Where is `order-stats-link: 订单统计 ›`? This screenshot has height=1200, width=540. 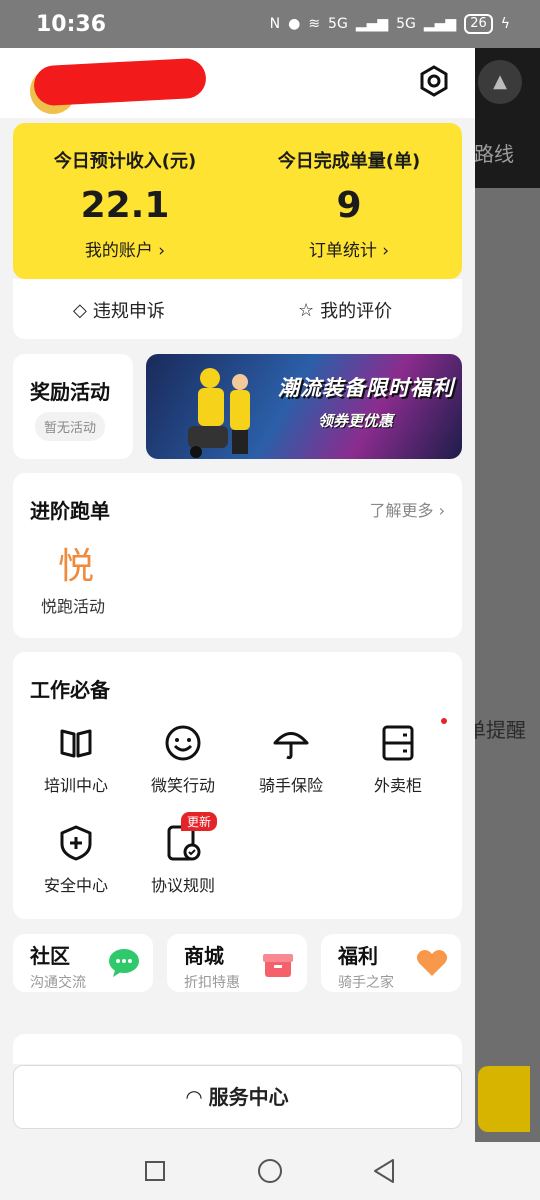
order-stats-link: 订单统计 › is located at coordinates (349, 248).